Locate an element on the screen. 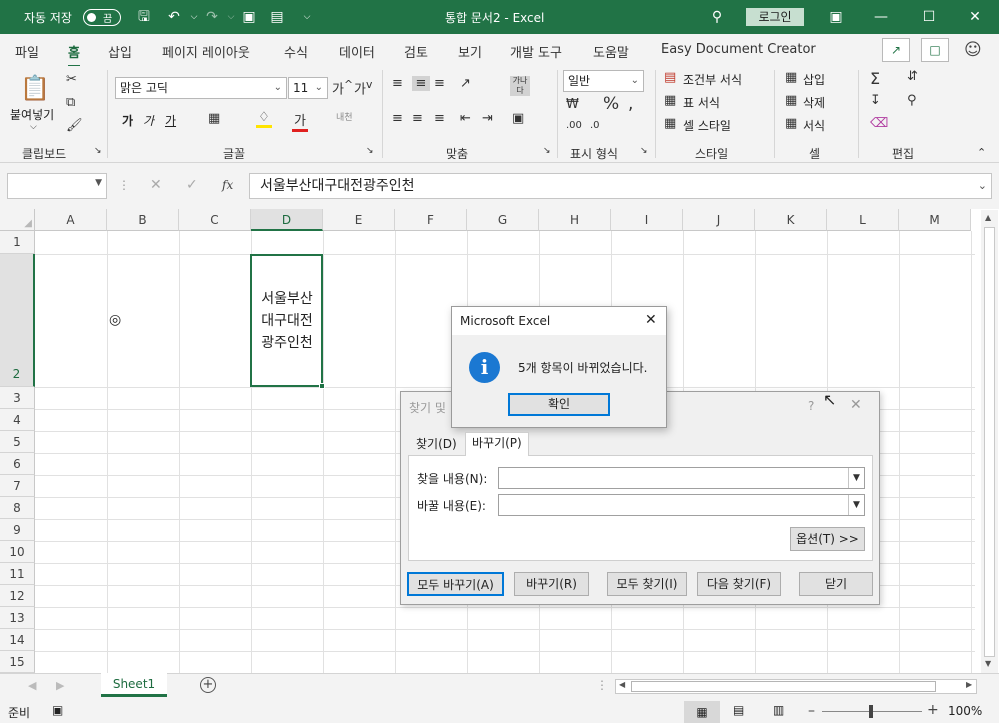 The width and height of the screenshot is (999, 723). insert-function-button: fx is located at coordinates (227, 185).